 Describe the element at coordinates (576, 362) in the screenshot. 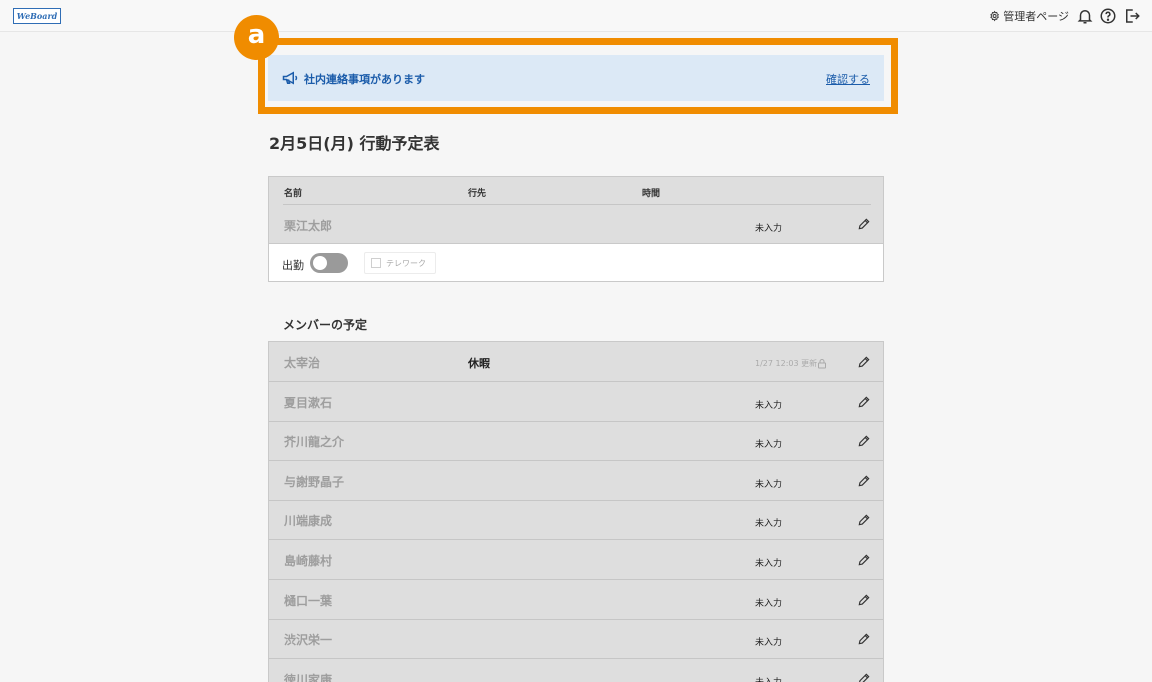

I see `member-row: 太宰治 休暇 1/27 12:03 更新` at that location.